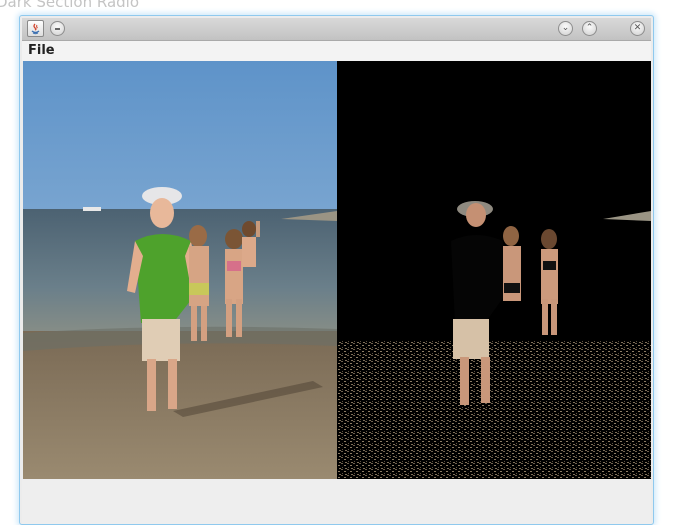  I want to click on close-button: ✕, so click(637, 28).